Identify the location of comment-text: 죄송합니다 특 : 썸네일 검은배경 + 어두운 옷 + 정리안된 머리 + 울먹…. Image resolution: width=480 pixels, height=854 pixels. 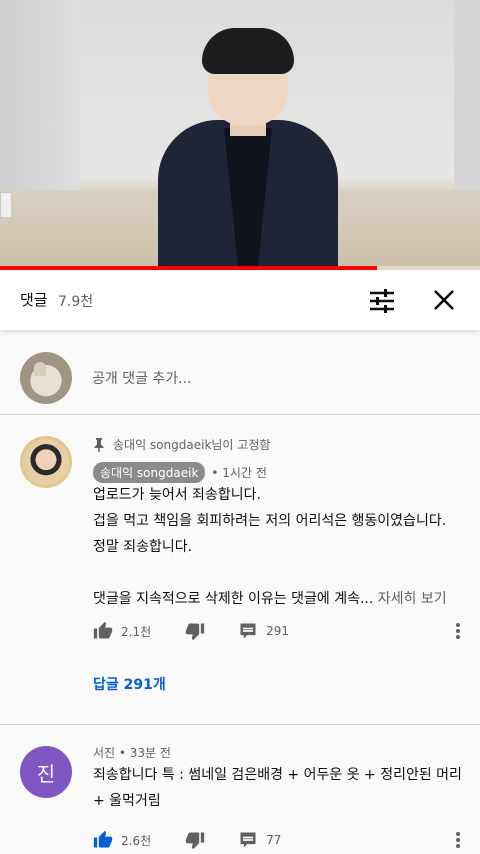
(277, 788).